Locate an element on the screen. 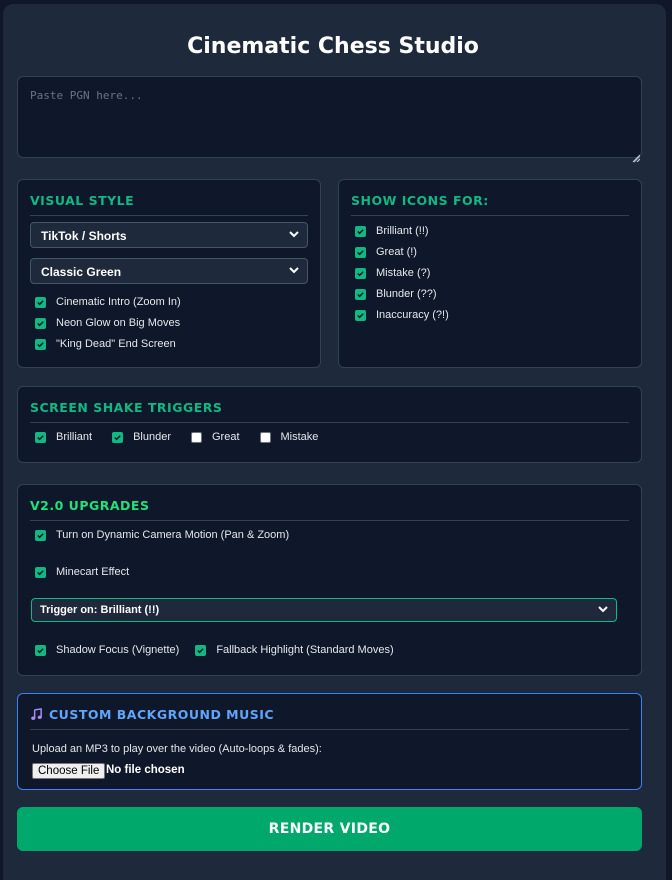  option-label: Great (!) is located at coordinates (396, 252).